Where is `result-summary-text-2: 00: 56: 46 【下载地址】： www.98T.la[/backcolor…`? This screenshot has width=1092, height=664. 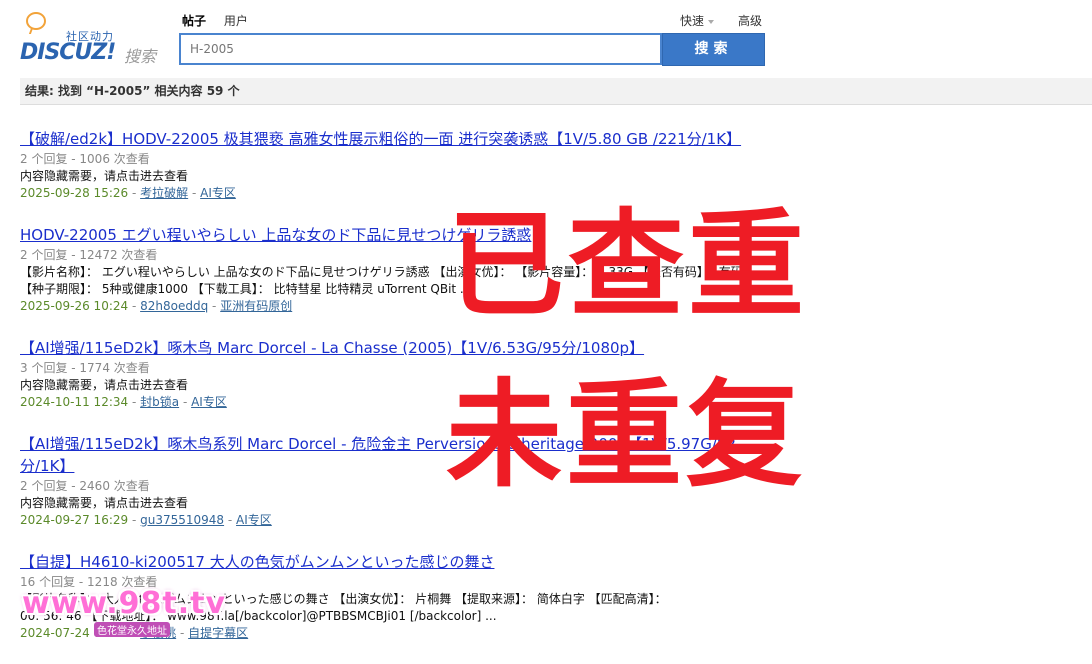 result-summary-text-2: 00: 56: 46 【下载地址】： www.98T.la[/backcolor… is located at coordinates (258, 616).